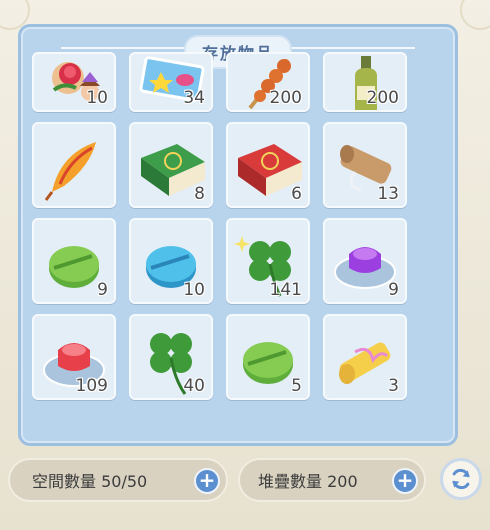 The height and width of the screenshot is (530, 490). What do you see at coordinates (268, 261) in the screenshot?
I see `item-slot: 141` at bounding box center [268, 261].